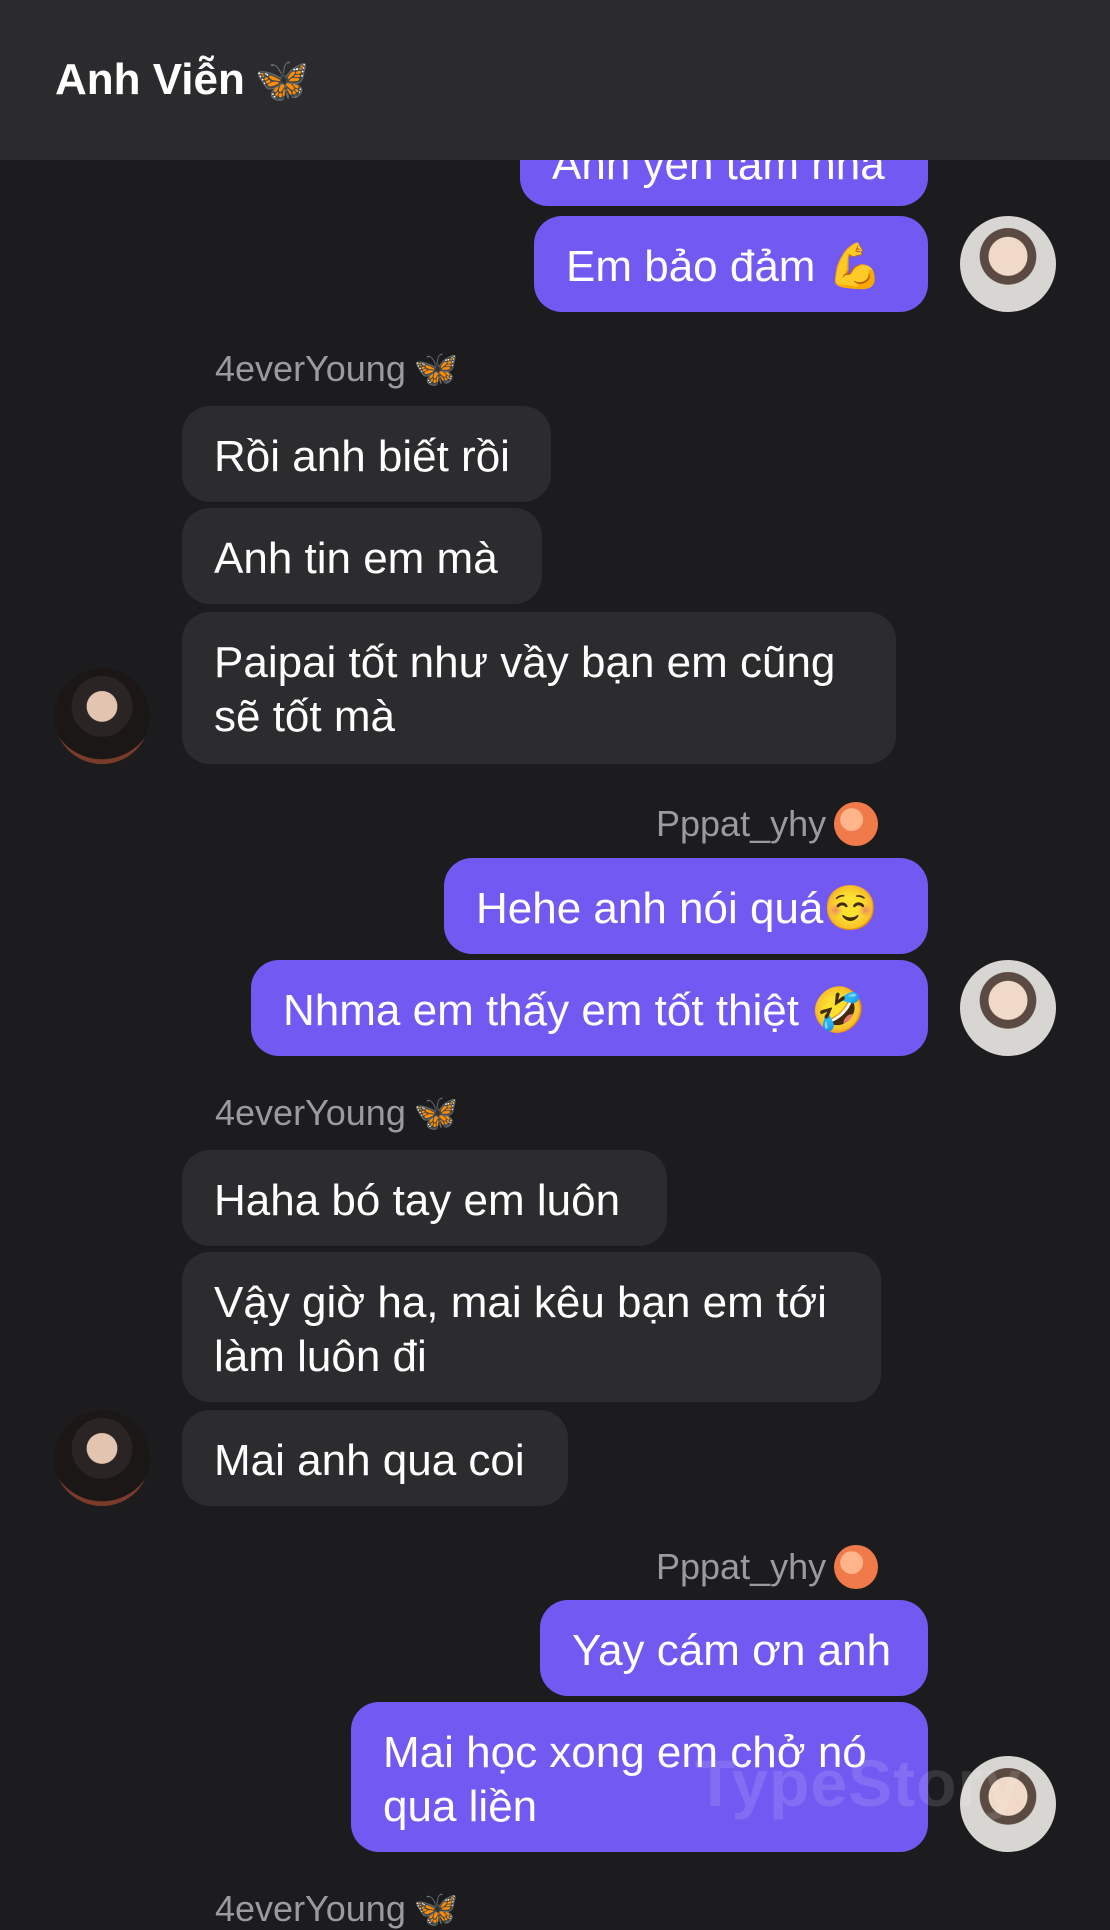 This screenshot has height=1930, width=1110. Describe the element at coordinates (677, 908) in the screenshot. I see `message-text: Hehe anh nói quá☺️` at that location.